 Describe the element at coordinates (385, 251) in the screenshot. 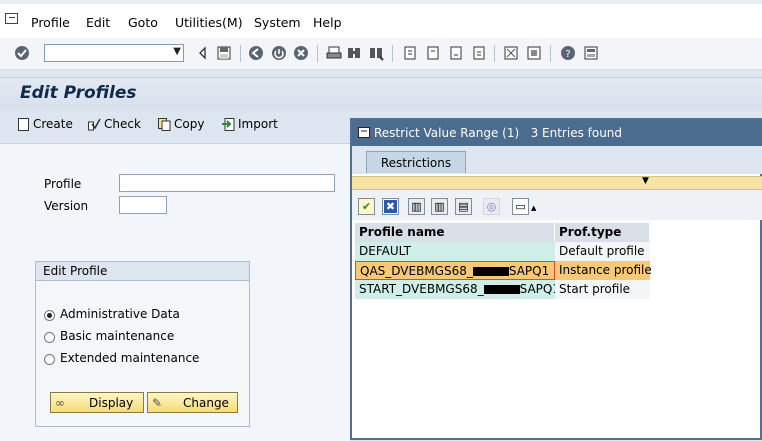

I see `profile-name-text: DEFAULT` at that location.